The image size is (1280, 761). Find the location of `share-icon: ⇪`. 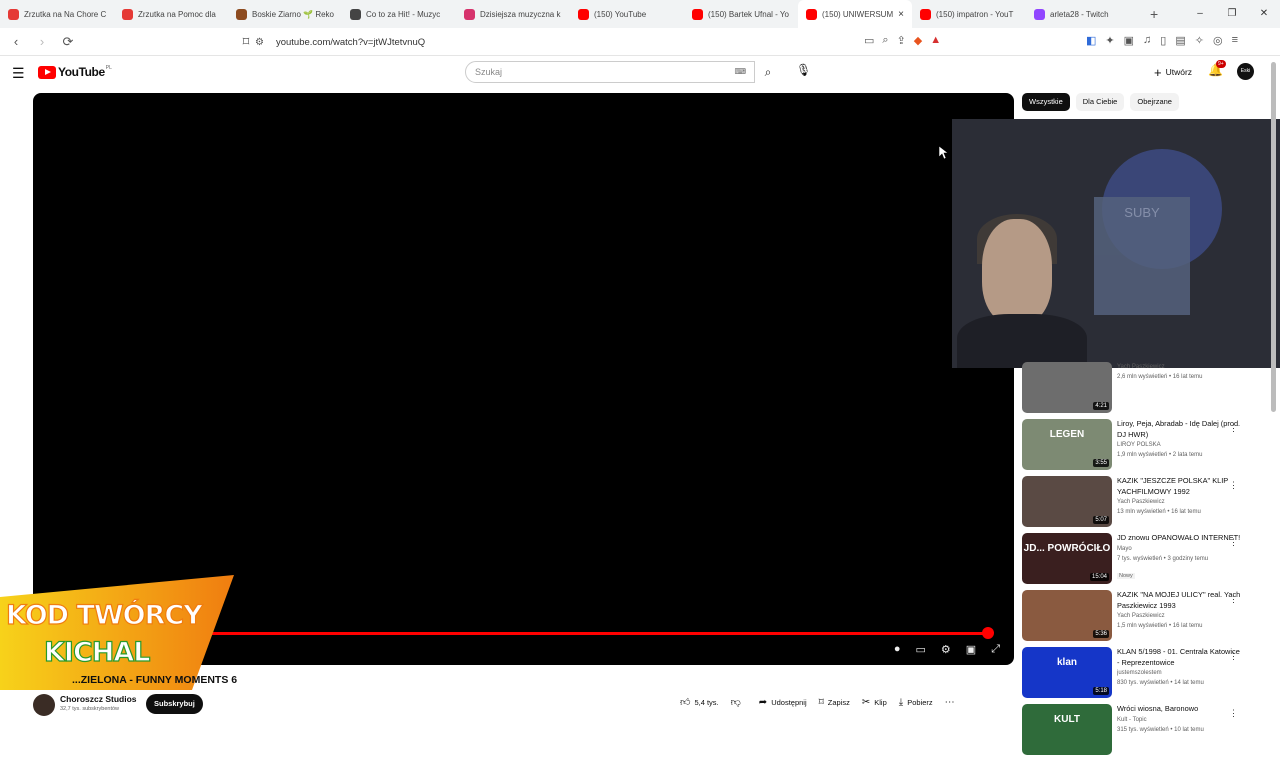

share-icon: ⇪ is located at coordinates (901, 40).